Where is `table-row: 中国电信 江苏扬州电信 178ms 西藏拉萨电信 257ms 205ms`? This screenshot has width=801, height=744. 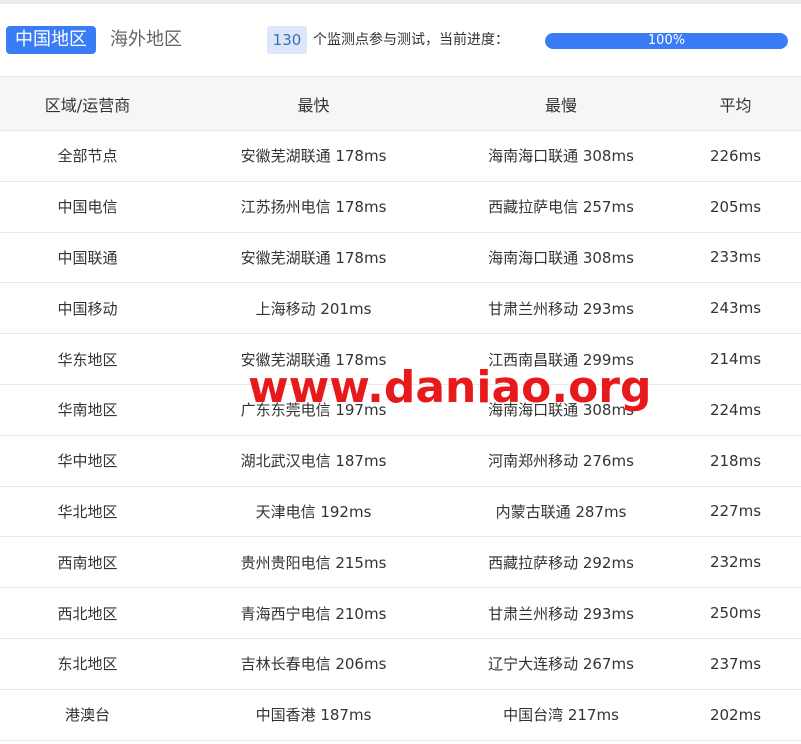 table-row: 中国电信 江苏扬州电信 178ms 西藏拉萨电信 257ms 205ms is located at coordinates (400, 207).